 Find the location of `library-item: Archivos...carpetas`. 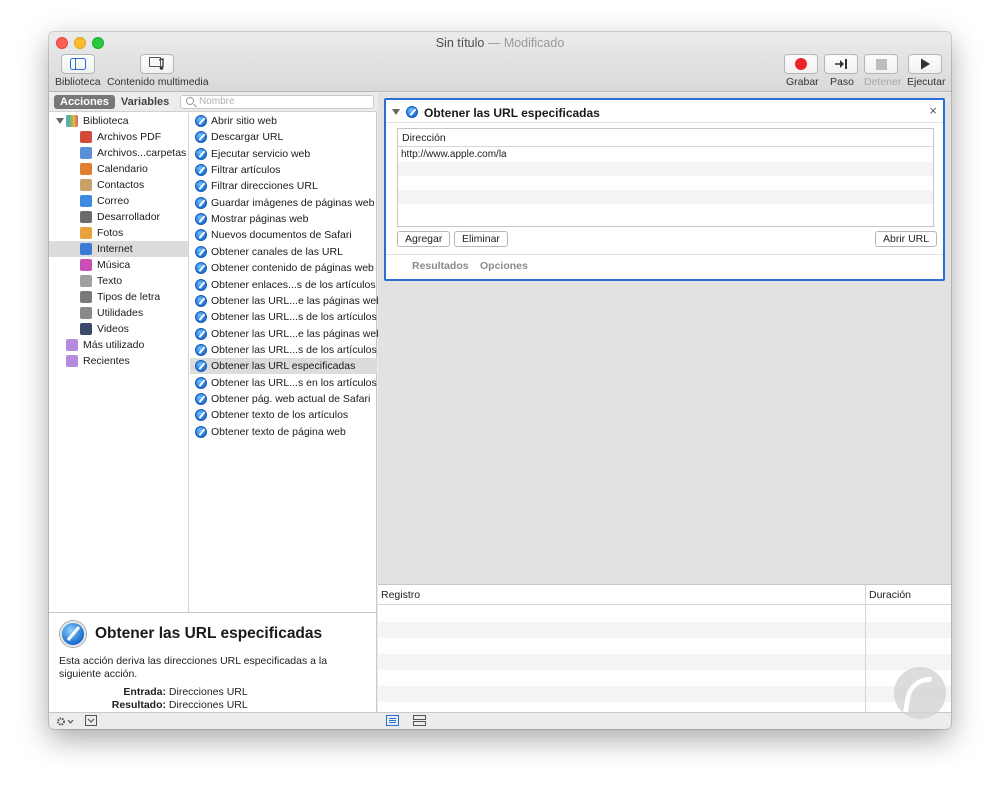

library-item: Archivos...carpetas is located at coordinates (118, 153).